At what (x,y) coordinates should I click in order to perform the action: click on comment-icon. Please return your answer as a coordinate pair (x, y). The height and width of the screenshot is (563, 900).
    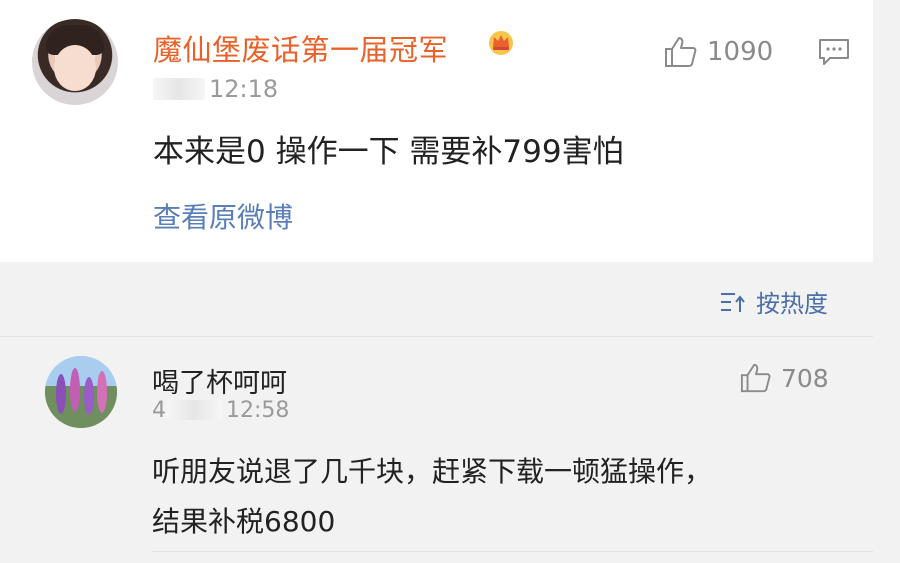
    Looking at the image, I should click on (834, 52).